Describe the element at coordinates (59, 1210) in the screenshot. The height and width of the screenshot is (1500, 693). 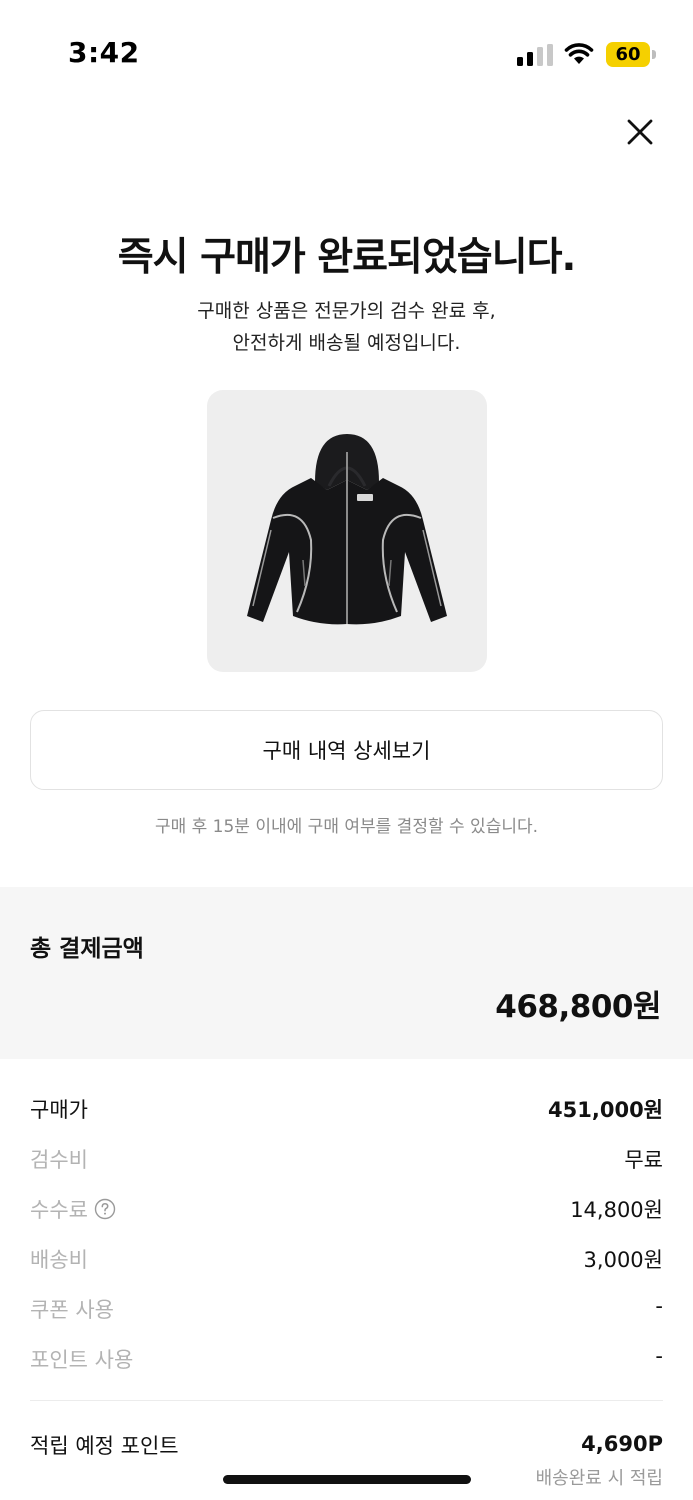
I see `commission-label: 수수료` at that location.